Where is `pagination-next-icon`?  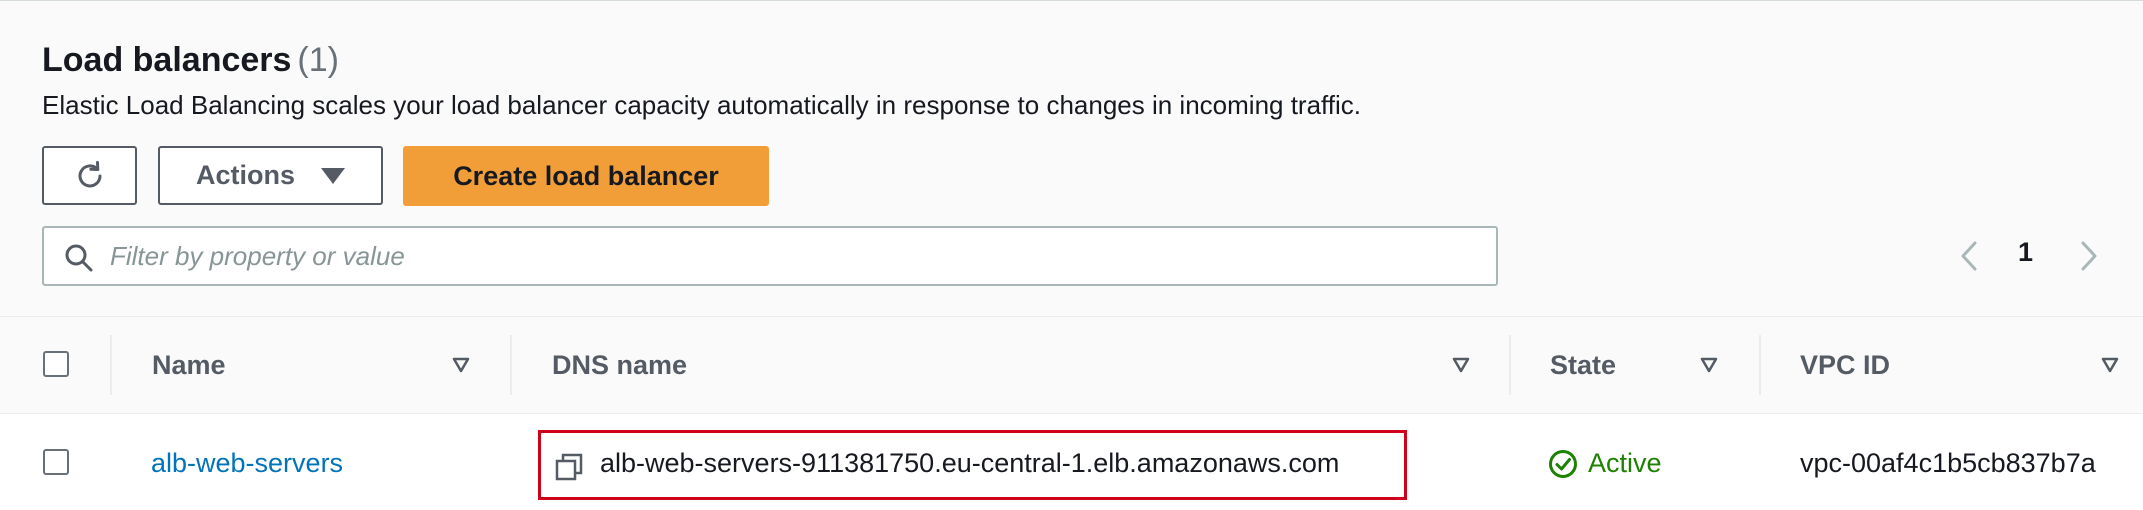 pagination-next-icon is located at coordinates (2088, 256).